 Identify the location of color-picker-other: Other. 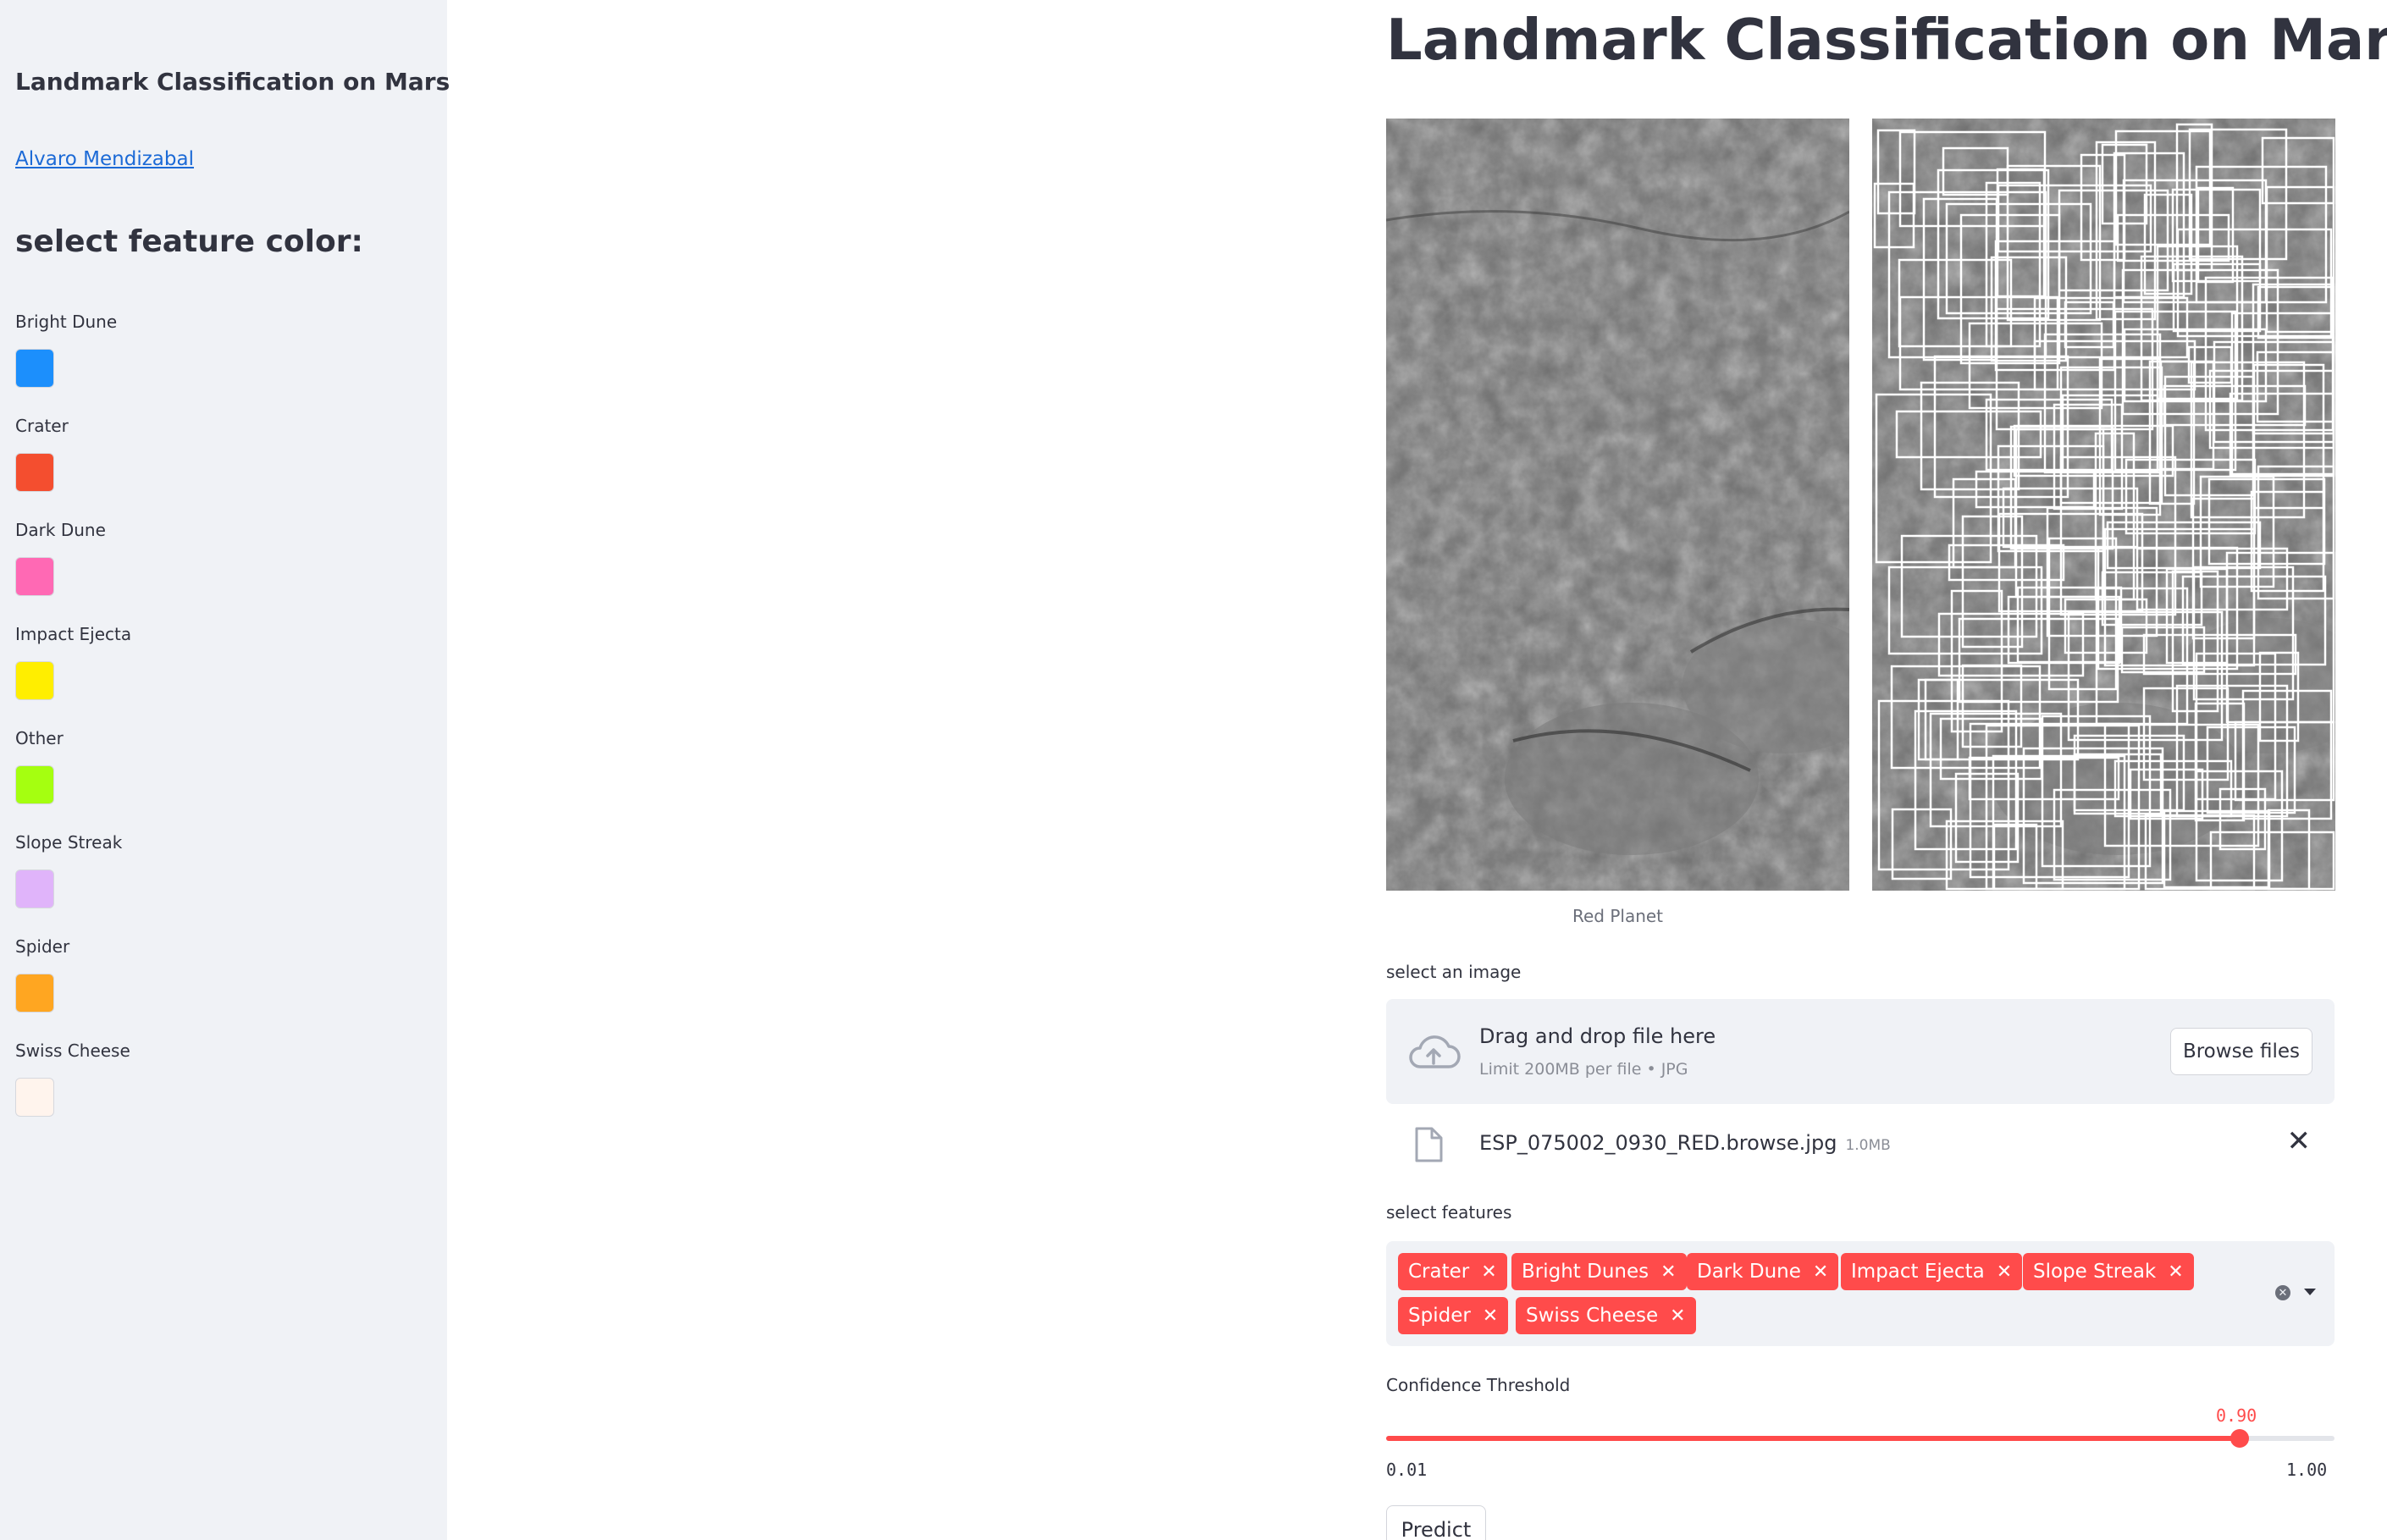
(142, 774).